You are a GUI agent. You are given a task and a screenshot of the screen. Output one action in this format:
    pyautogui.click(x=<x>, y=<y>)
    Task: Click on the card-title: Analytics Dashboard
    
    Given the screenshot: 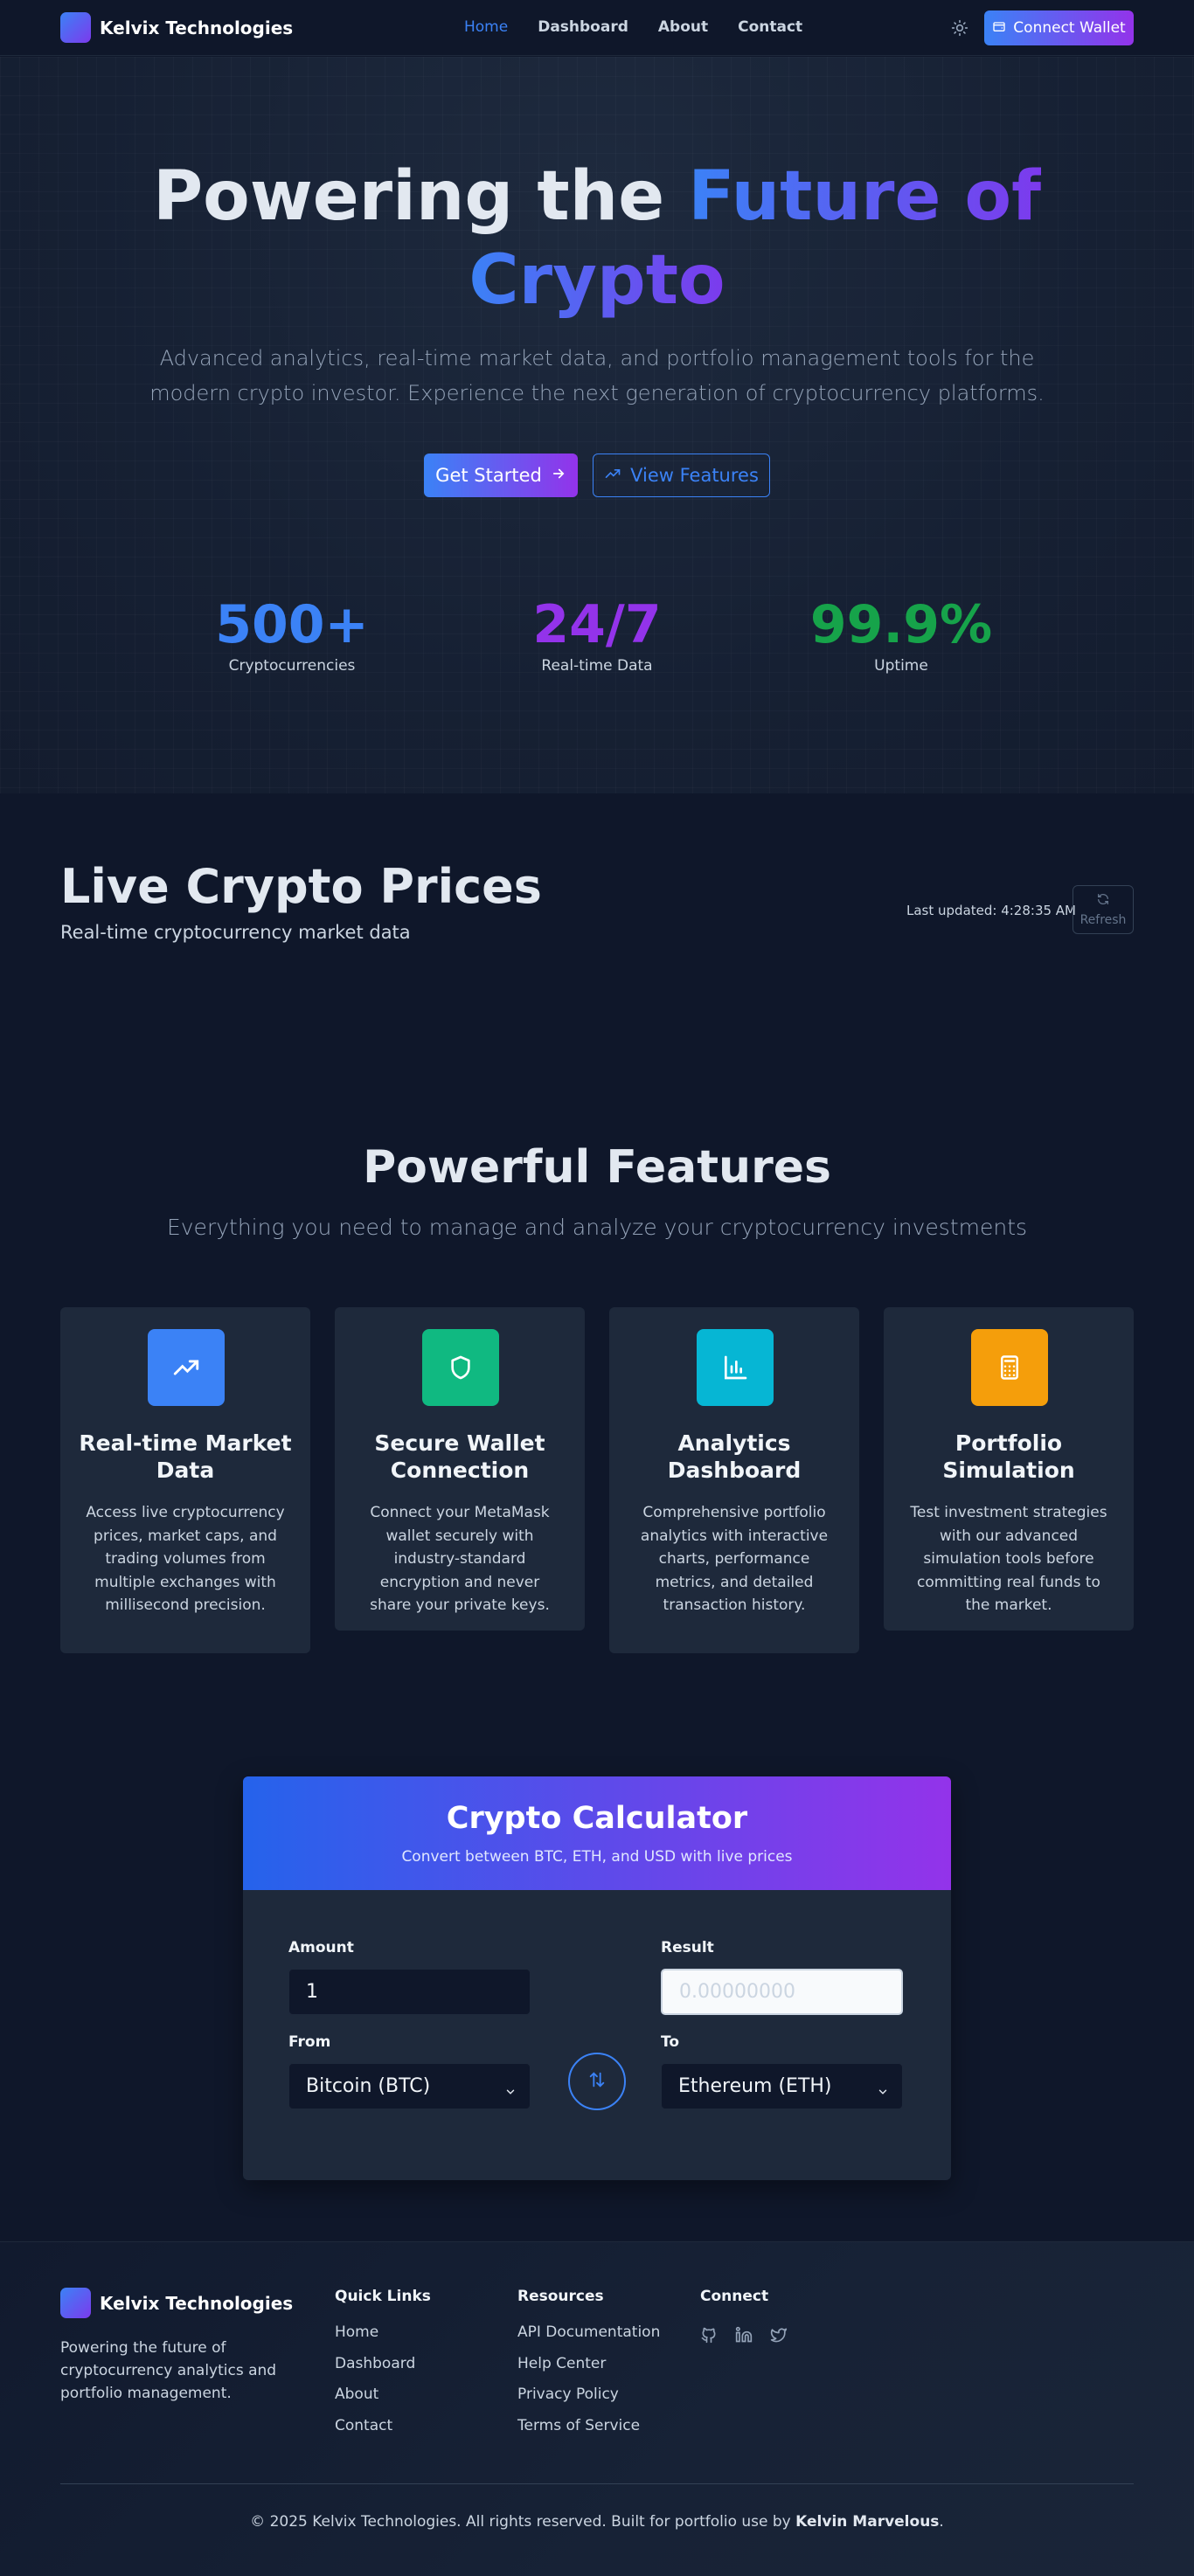 What is the action you would take?
    pyautogui.click(x=735, y=1456)
    